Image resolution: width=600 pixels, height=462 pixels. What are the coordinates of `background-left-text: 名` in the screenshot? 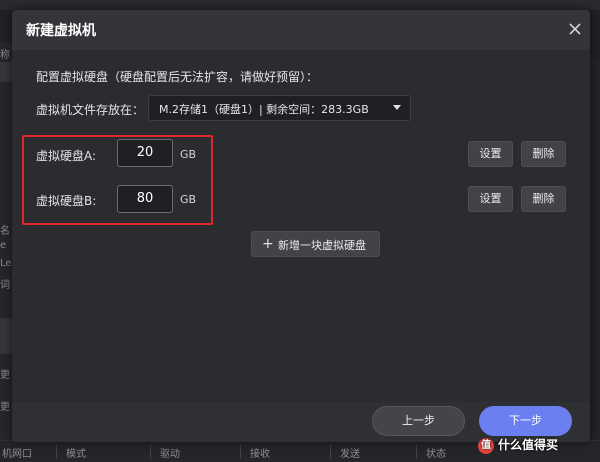 It's located at (5, 231).